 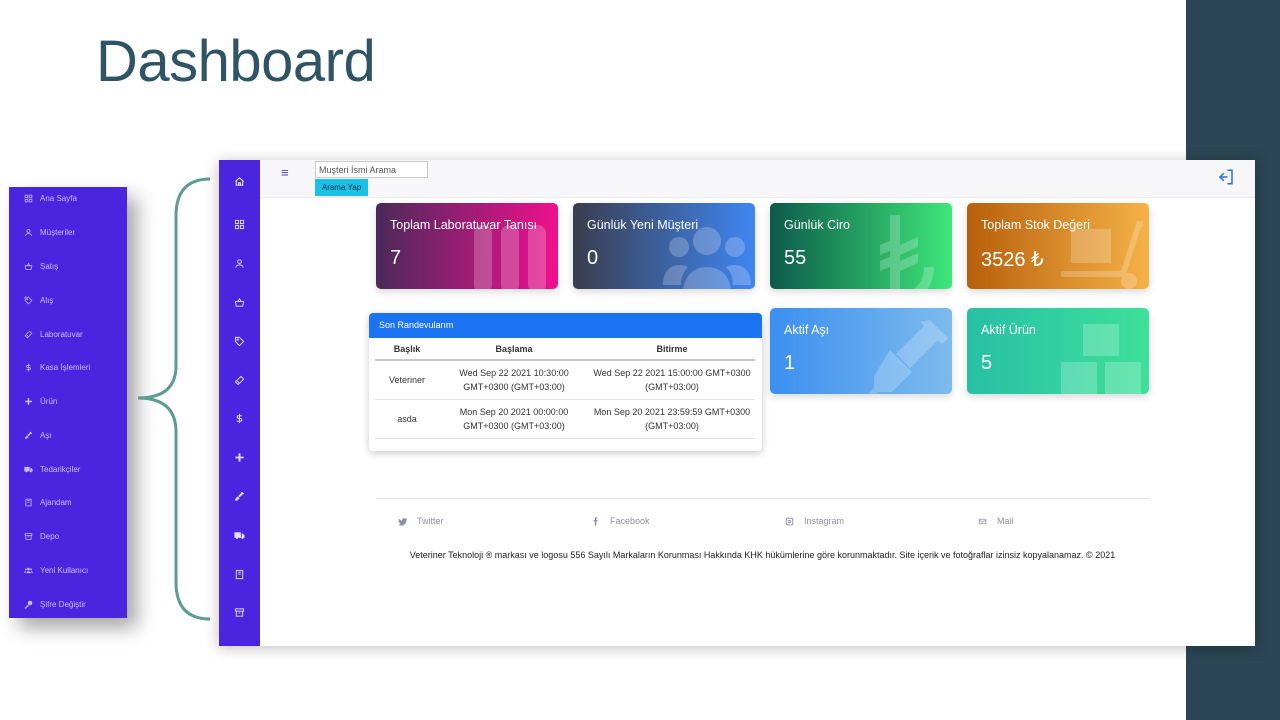 What do you see at coordinates (63, 604) in the screenshot?
I see `sidebar-item-label: Şifre Değiştir` at bounding box center [63, 604].